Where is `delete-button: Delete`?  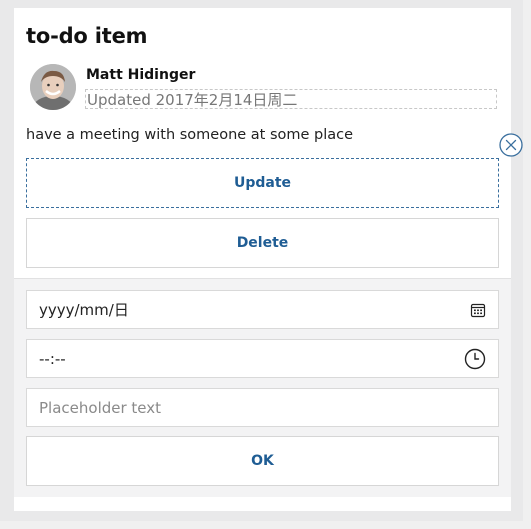 delete-button: Delete is located at coordinates (262, 243).